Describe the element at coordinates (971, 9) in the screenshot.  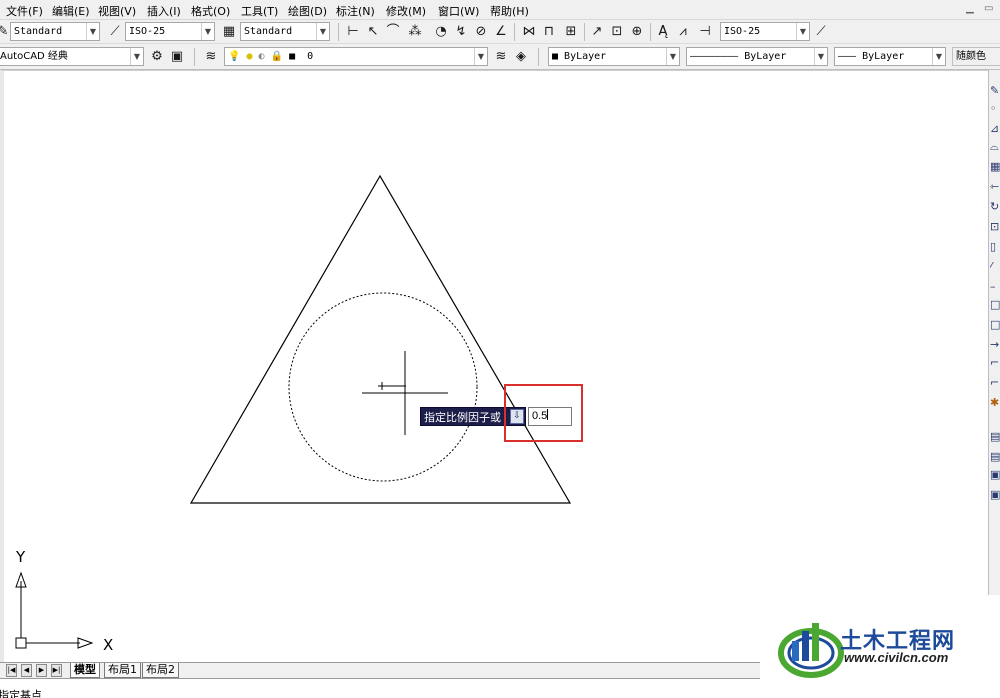
I see `minimize-icon: ▁` at that location.